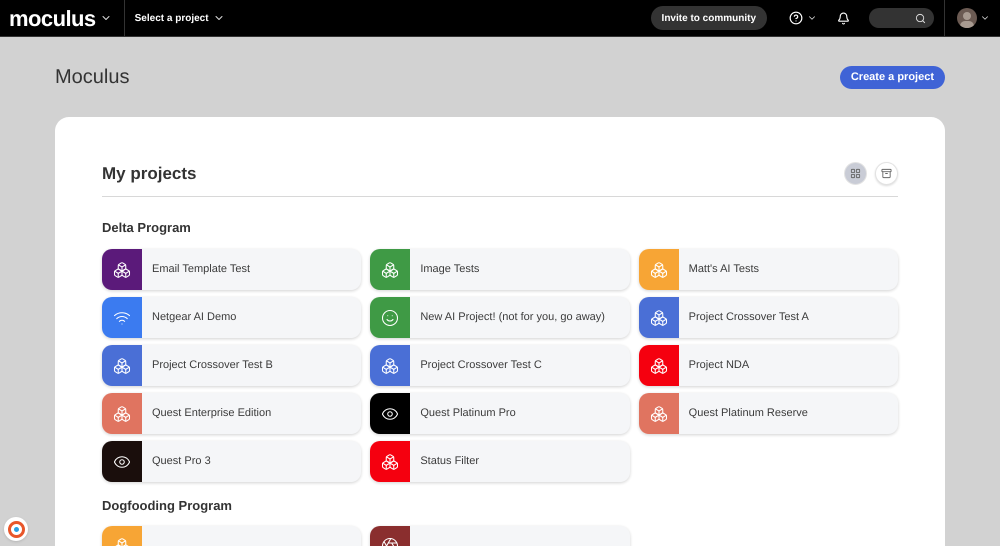  I want to click on project-name: Matt's AI Tests, so click(724, 270).